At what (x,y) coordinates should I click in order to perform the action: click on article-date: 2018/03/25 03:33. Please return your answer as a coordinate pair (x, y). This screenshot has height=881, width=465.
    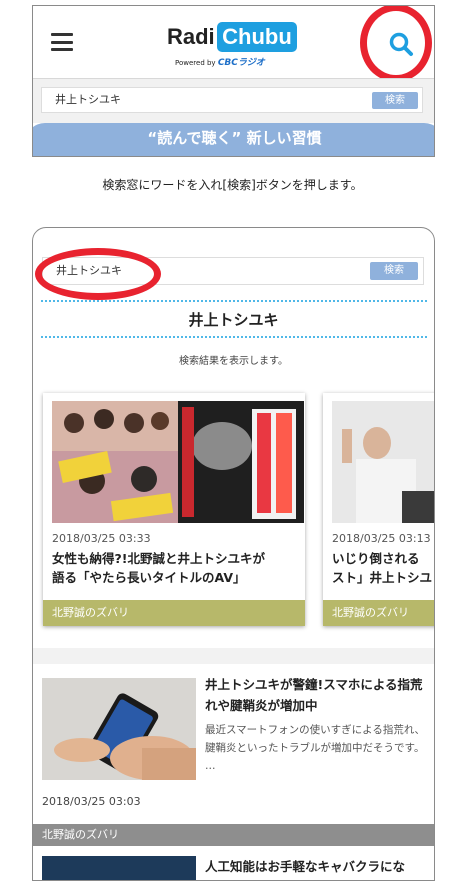
    Looking at the image, I should click on (101, 538).